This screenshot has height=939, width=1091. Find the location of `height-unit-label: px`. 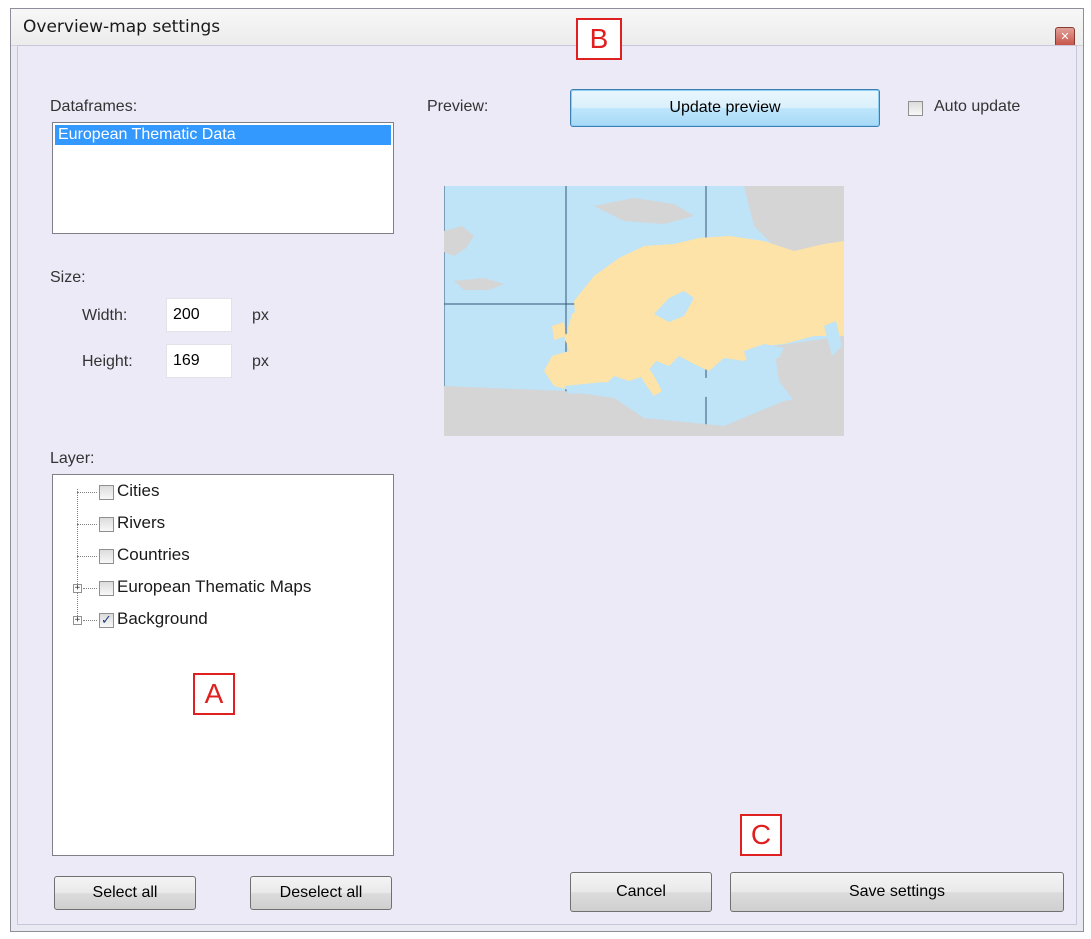

height-unit-label: px is located at coordinates (260, 361).